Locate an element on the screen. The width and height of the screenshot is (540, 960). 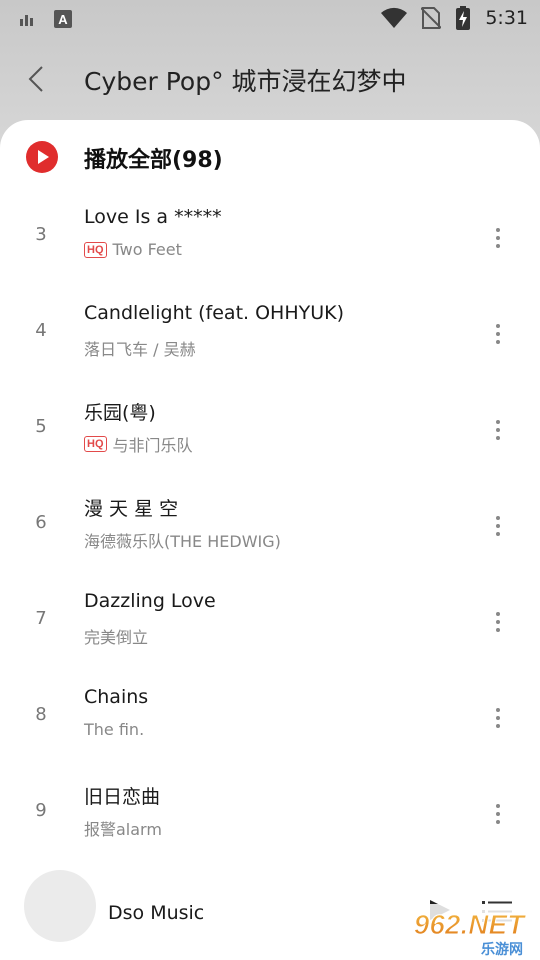
track-subtitle: 完美倒立 is located at coordinates (116, 636).